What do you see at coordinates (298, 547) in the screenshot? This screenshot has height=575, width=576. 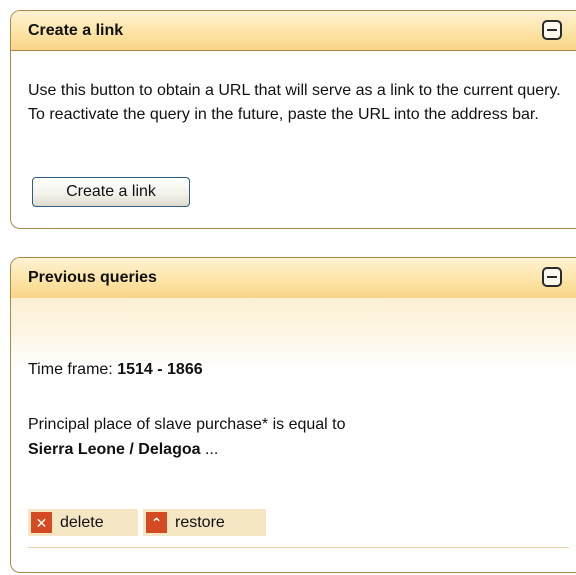 I see `query-divider` at bounding box center [298, 547].